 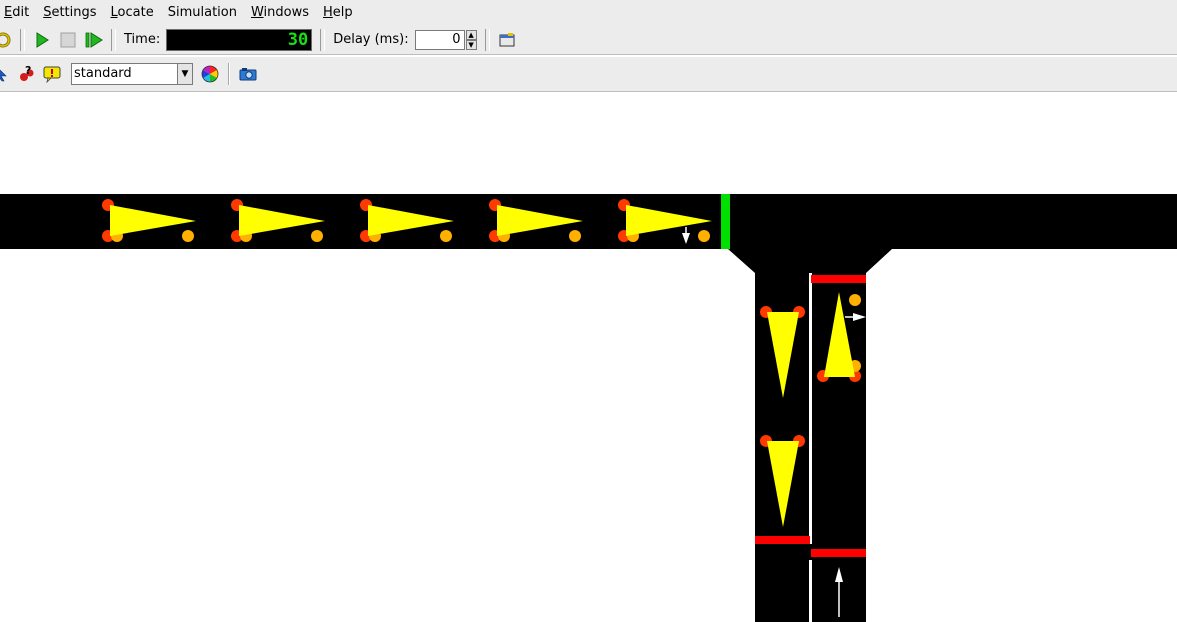 What do you see at coordinates (21, 12) in the screenshot?
I see `menu-edit-label: dit` at bounding box center [21, 12].